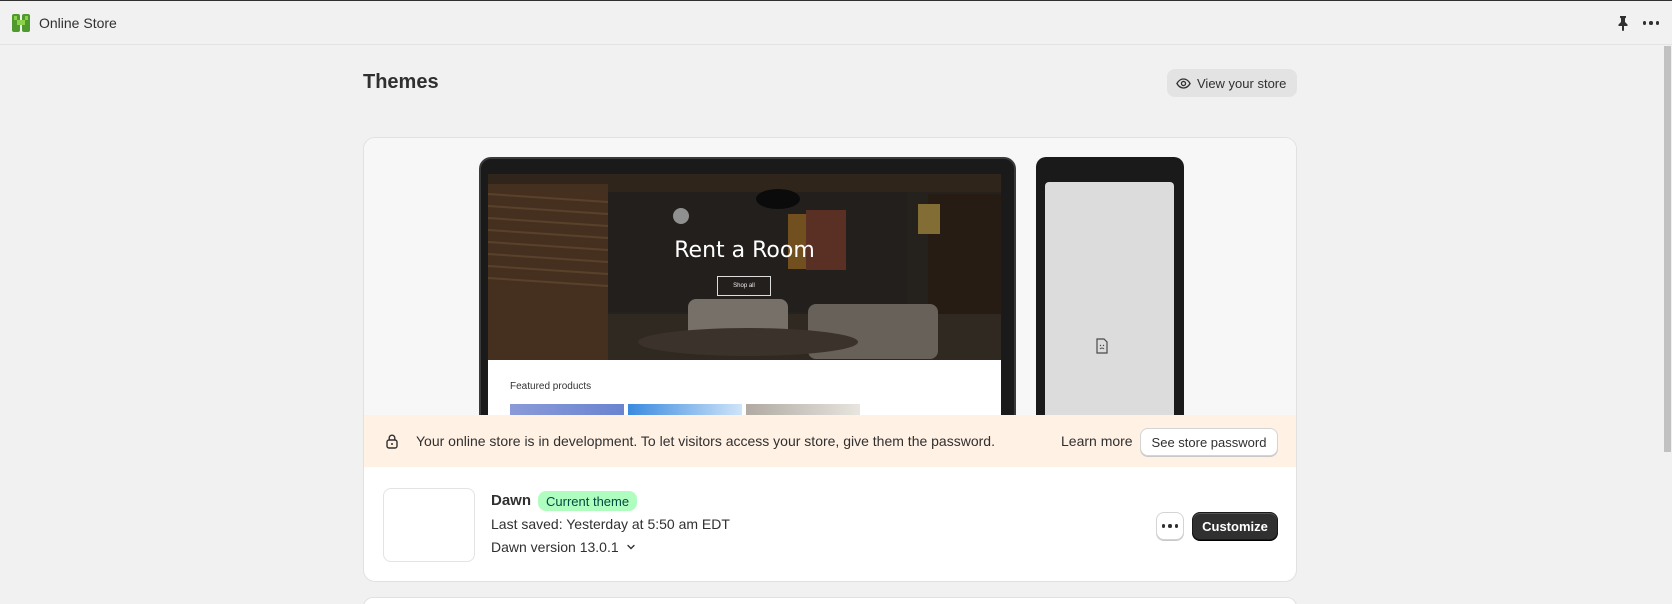  I want to click on pin-icon, so click(1623, 23).